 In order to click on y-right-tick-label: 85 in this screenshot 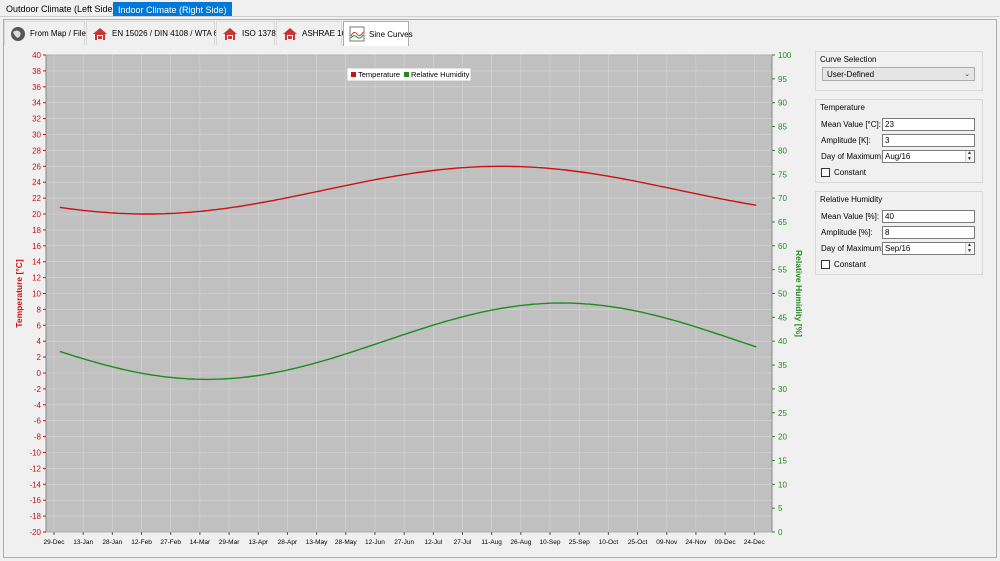, I will do `click(782, 127)`.